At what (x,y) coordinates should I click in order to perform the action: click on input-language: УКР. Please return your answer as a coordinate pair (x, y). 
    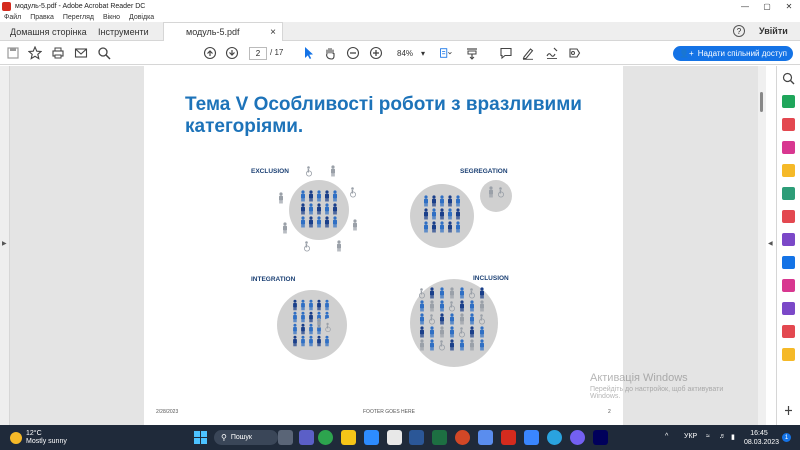
    Looking at the image, I should click on (690, 436).